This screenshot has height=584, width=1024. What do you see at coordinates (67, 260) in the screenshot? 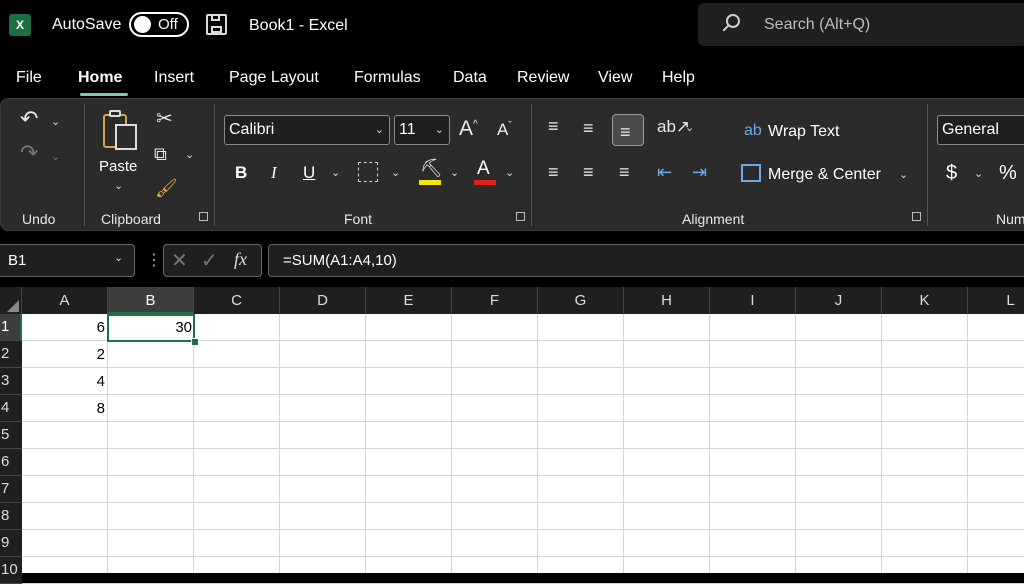
I see `name-box: B1 ⌄` at bounding box center [67, 260].